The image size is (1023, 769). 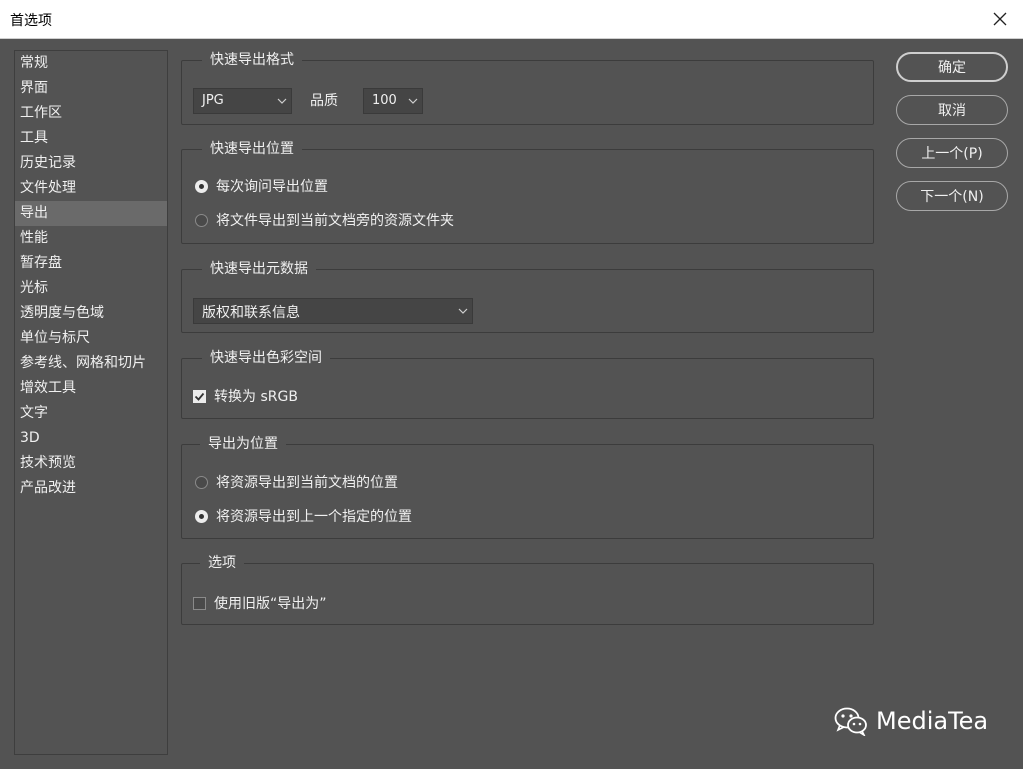 What do you see at coordinates (527, 191) in the screenshot?
I see `quick-export-location-group: 快速导出位置 每次询问导出位置 将文件导出到当前文档旁的资源文件夹` at bounding box center [527, 191].